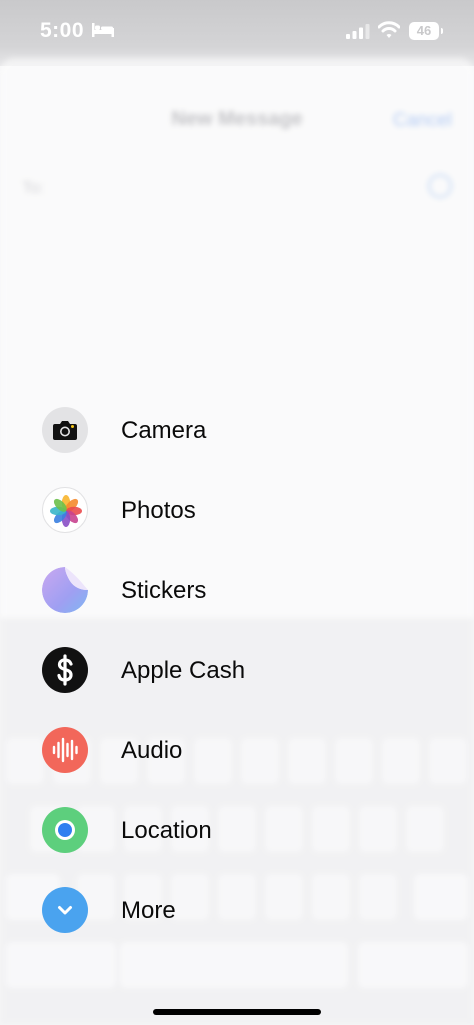 This screenshot has width=474, height=1025. Describe the element at coordinates (237, 510) in the screenshot. I see `menu-item-photos: Photos` at that location.